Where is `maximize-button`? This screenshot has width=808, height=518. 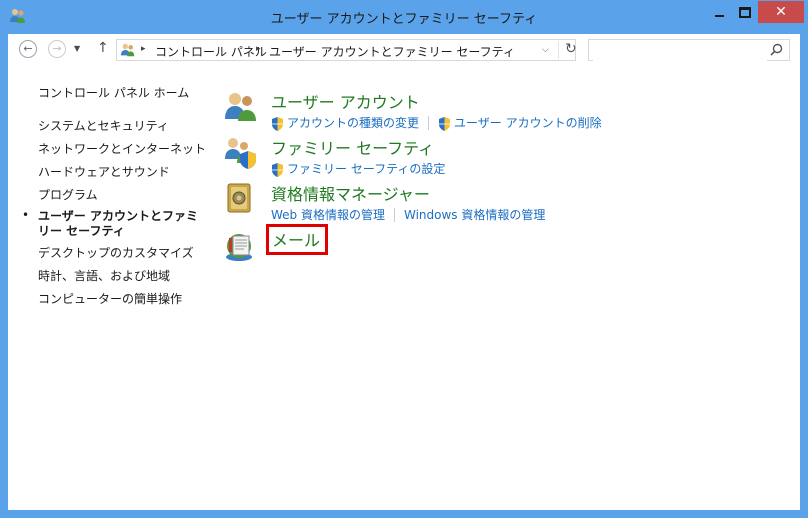 maximize-button is located at coordinates (745, 12).